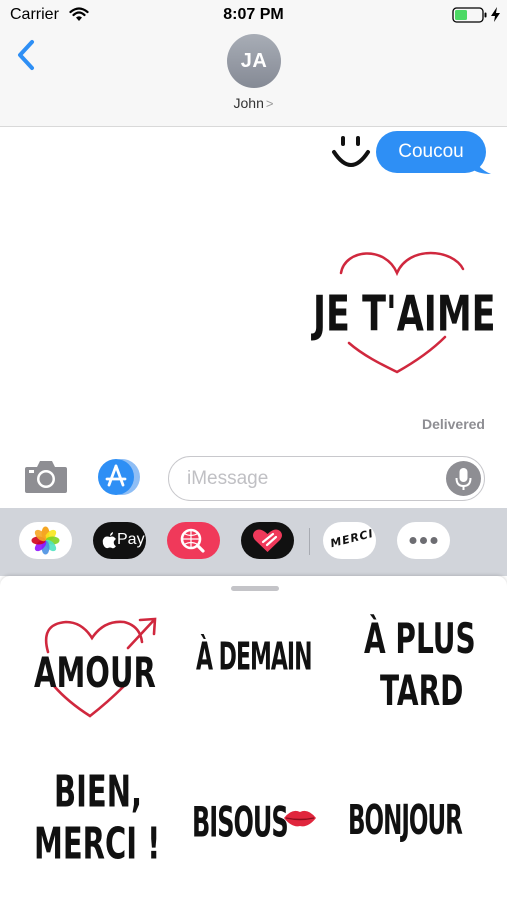 This screenshot has height=900, width=507. Describe the element at coordinates (46, 477) in the screenshot. I see `camera-icon` at that location.